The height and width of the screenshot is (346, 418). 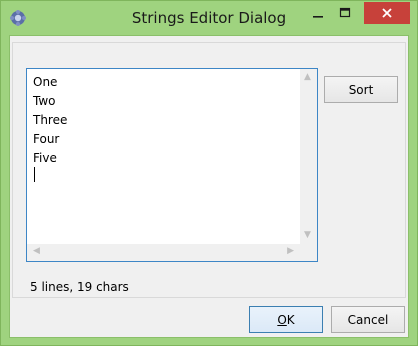 What do you see at coordinates (36, 251) in the screenshot?
I see `scroll-left-icon: ◀` at bounding box center [36, 251].